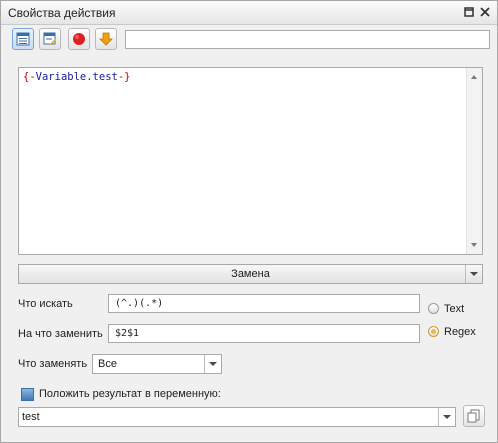  Describe the element at coordinates (249, 13) in the screenshot. I see `panel-titlebar: Свойства действия` at that location.